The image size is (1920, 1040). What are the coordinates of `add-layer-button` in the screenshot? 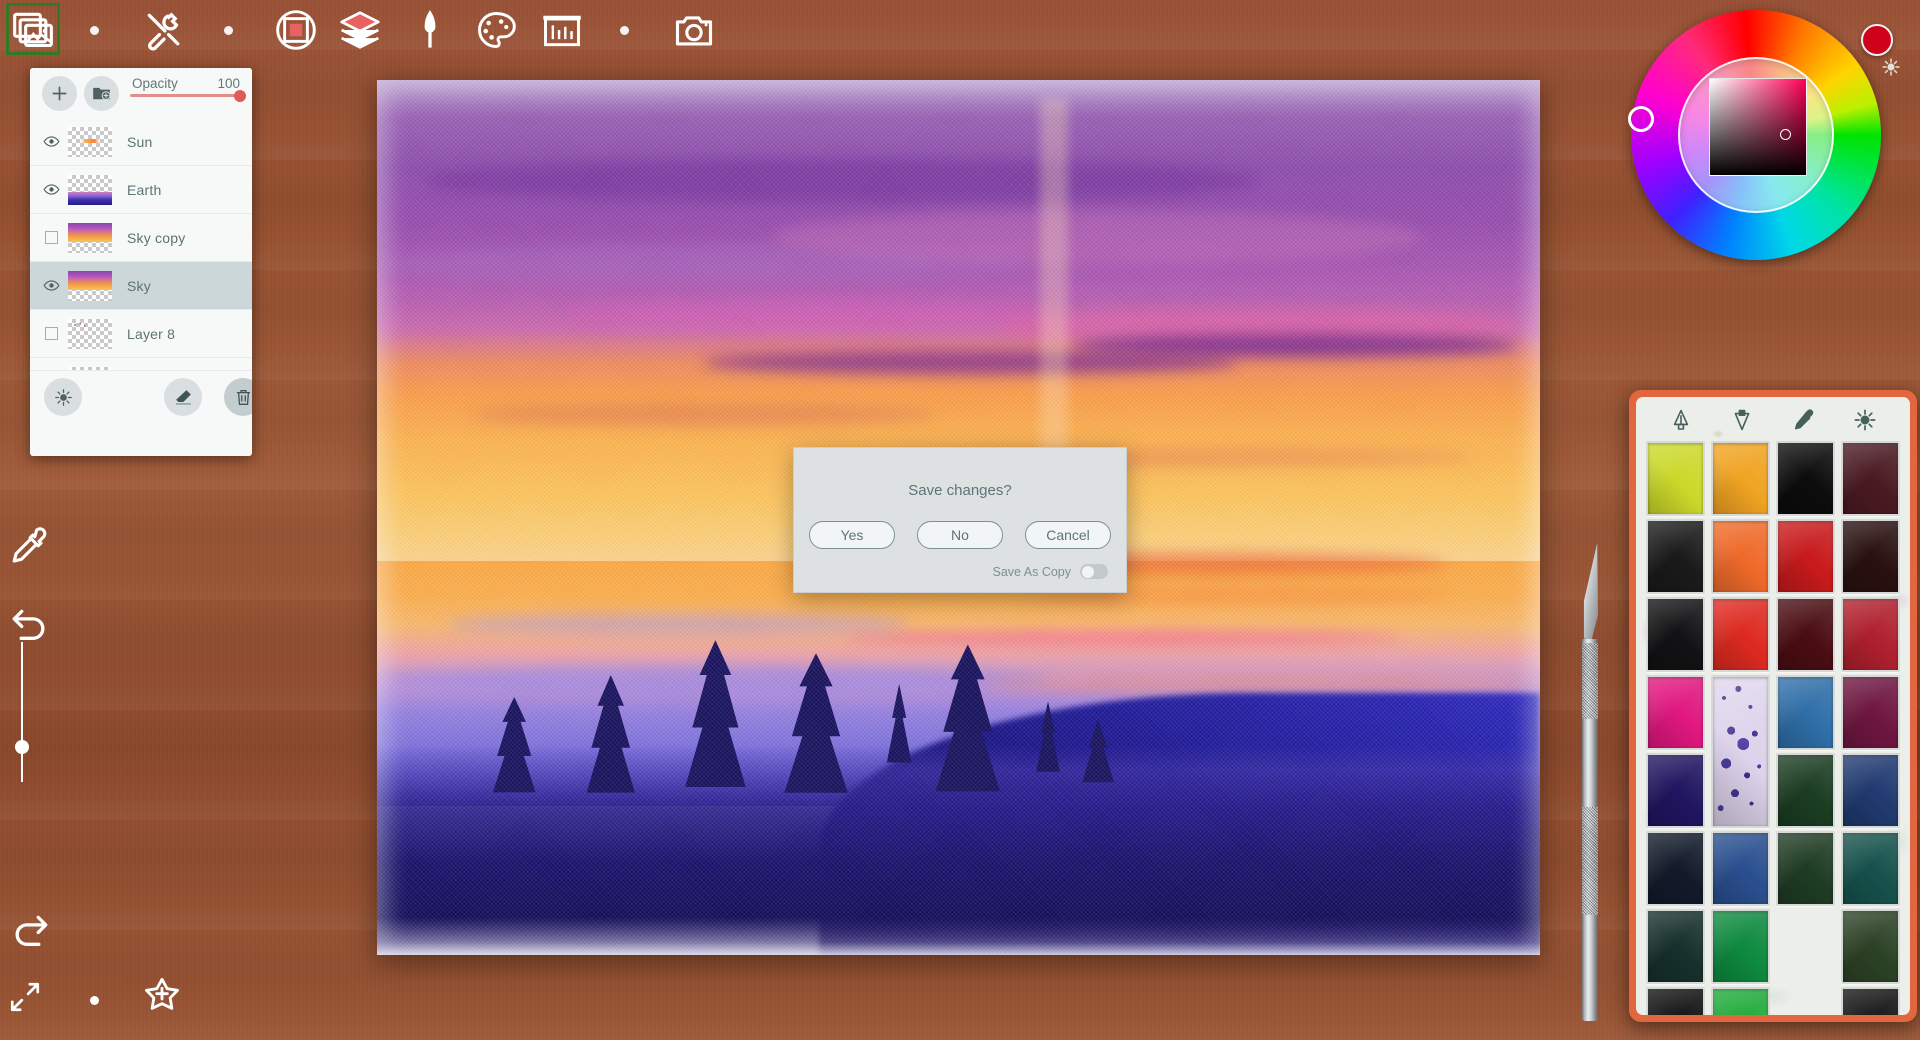 It's located at (59, 93).